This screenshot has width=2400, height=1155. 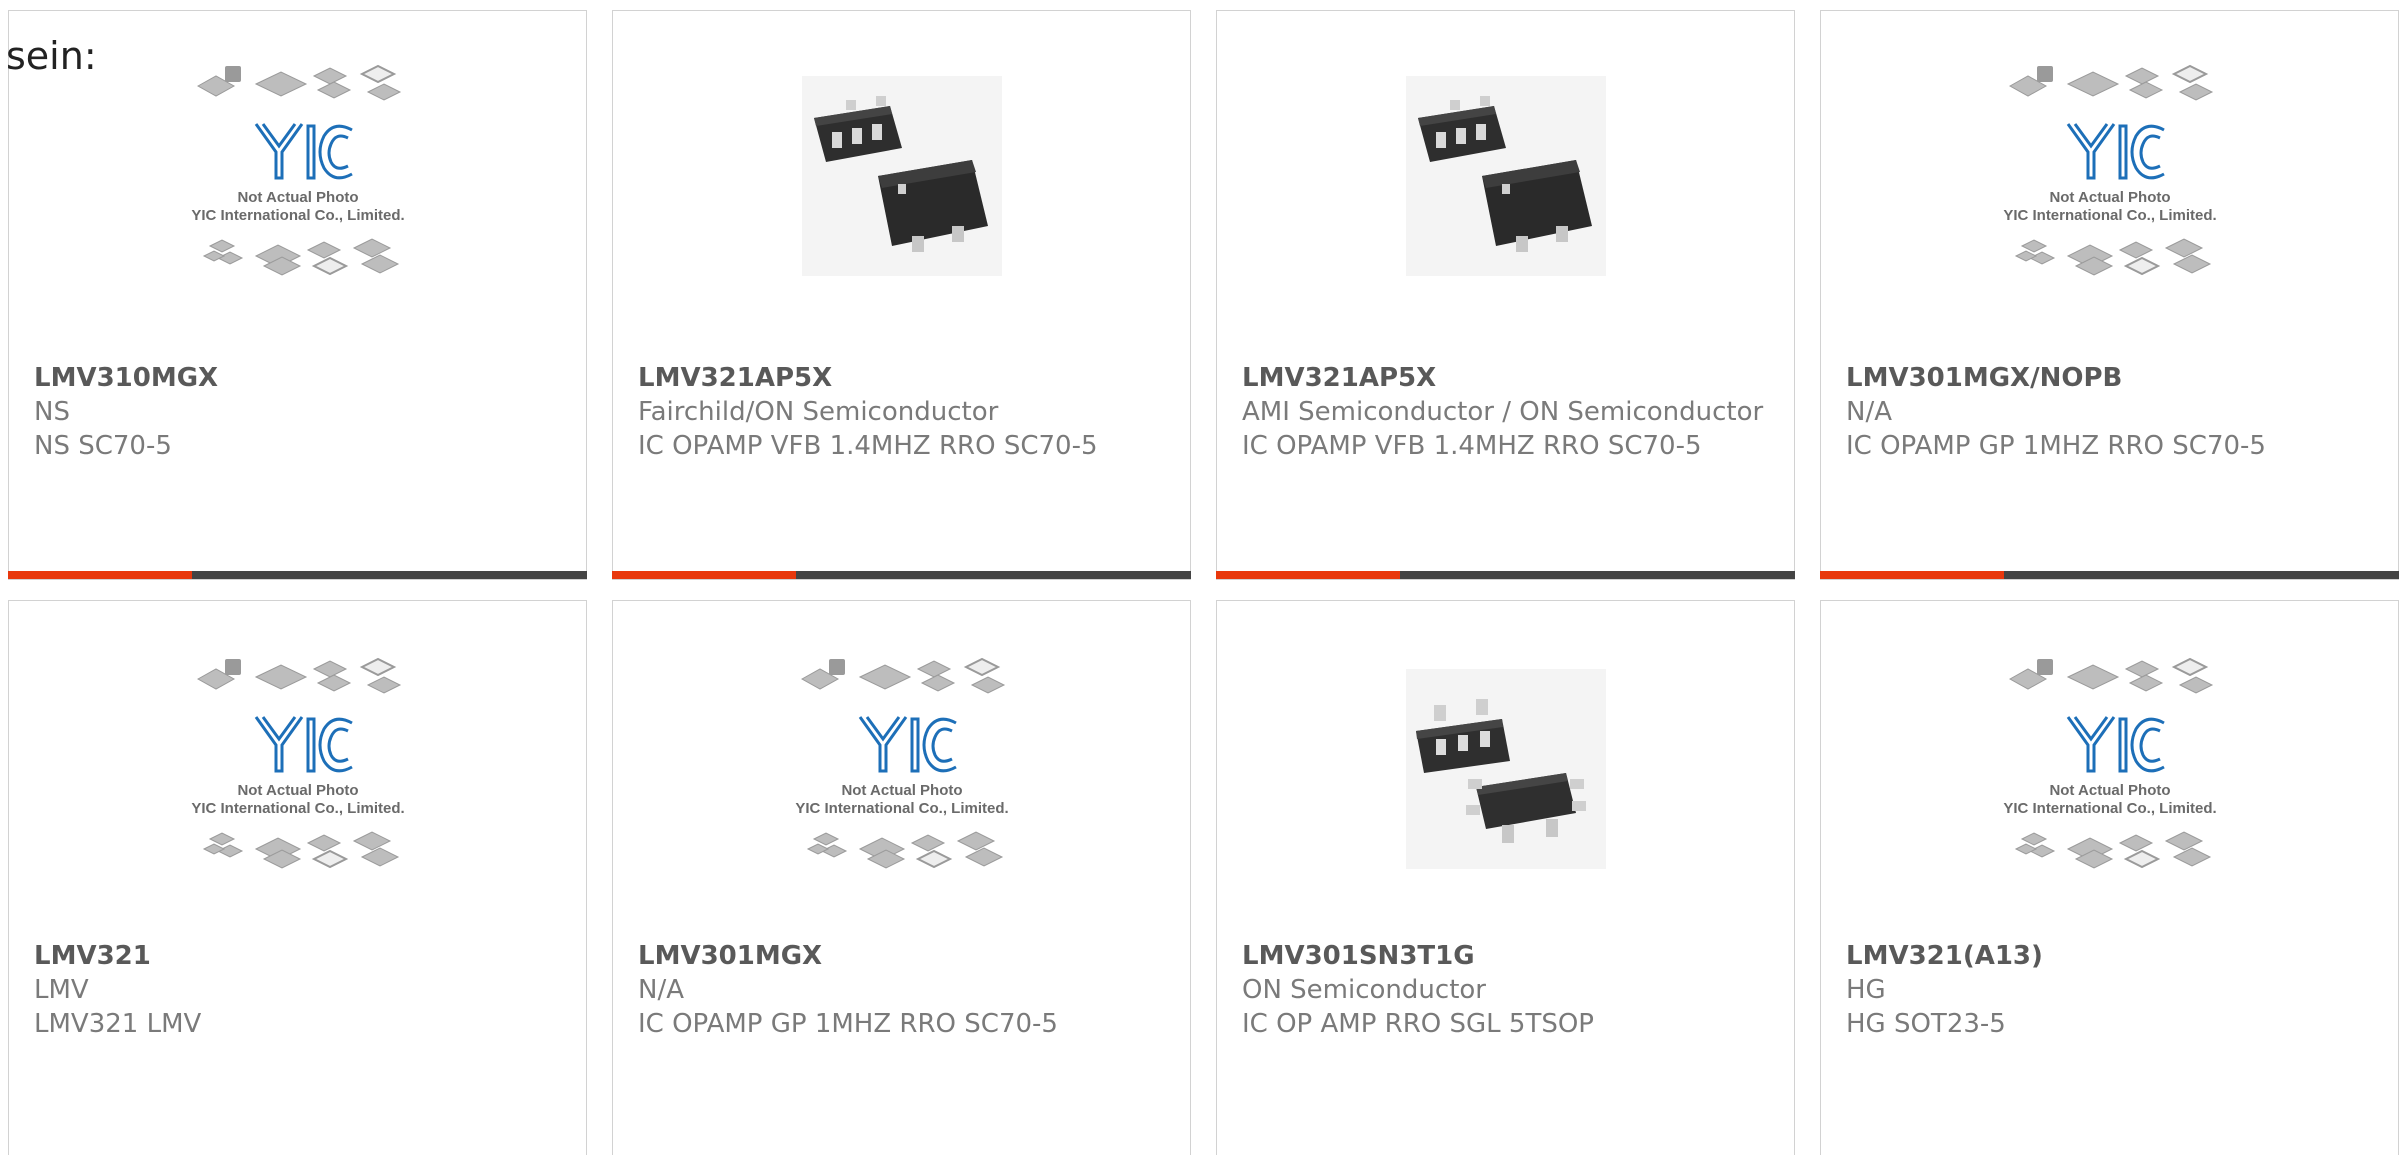 What do you see at coordinates (300, 956) in the screenshot?
I see `part-number-link: LMV321` at bounding box center [300, 956].